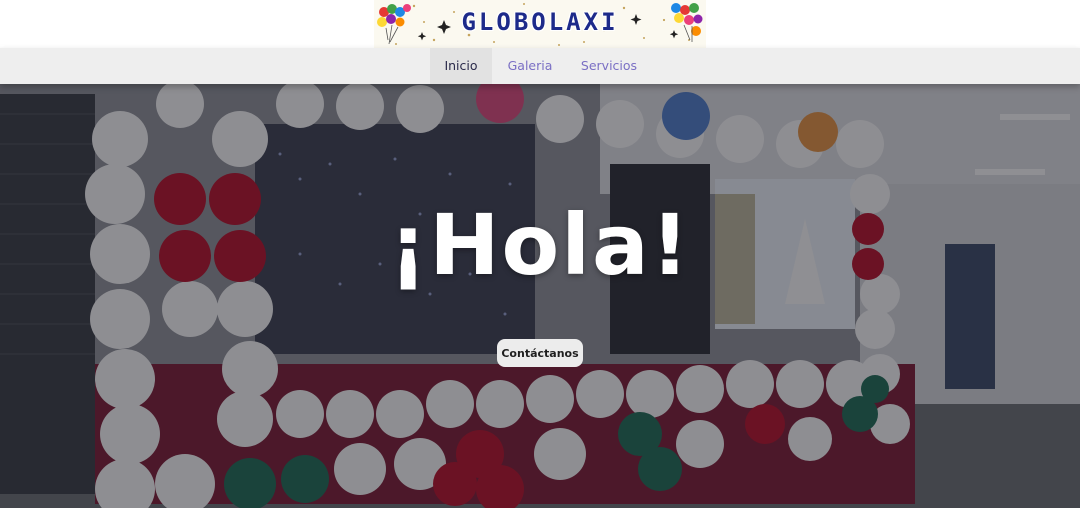 The height and width of the screenshot is (508, 1080). What do you see at coordinates (530, 66) in the screenshot?
I see `nav-item-galeria: Galeria` at bounding box center [530, 66].